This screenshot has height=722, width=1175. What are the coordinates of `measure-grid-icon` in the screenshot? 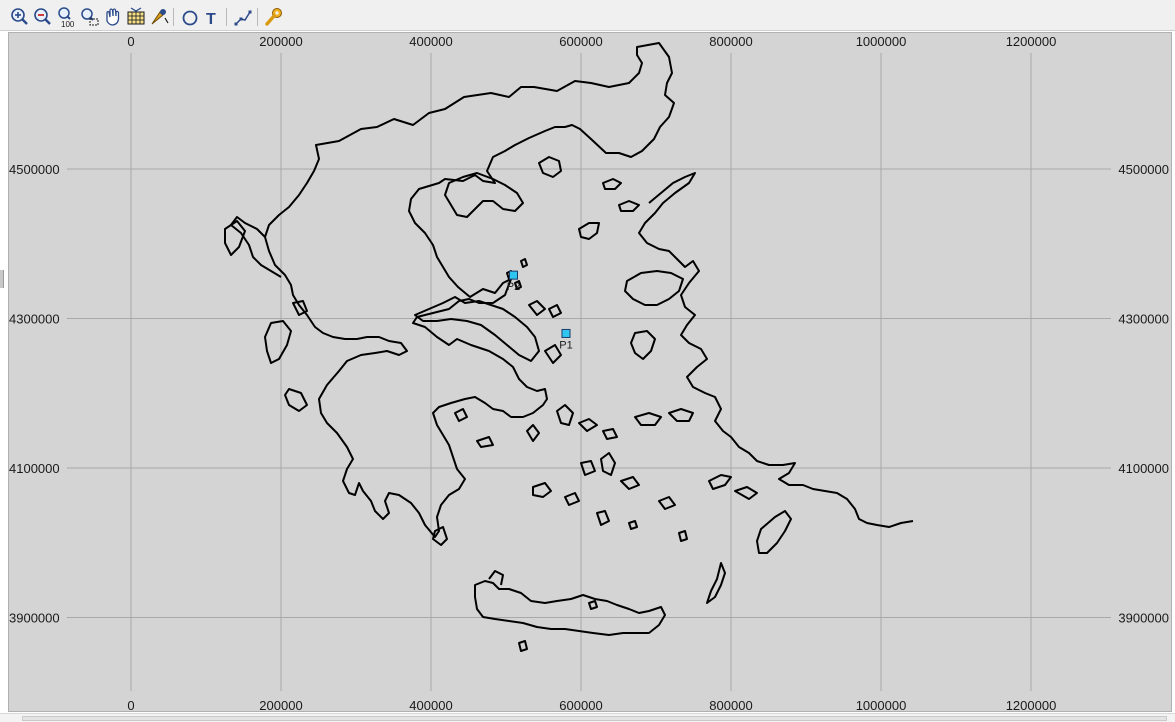 It's located at (136, 17).